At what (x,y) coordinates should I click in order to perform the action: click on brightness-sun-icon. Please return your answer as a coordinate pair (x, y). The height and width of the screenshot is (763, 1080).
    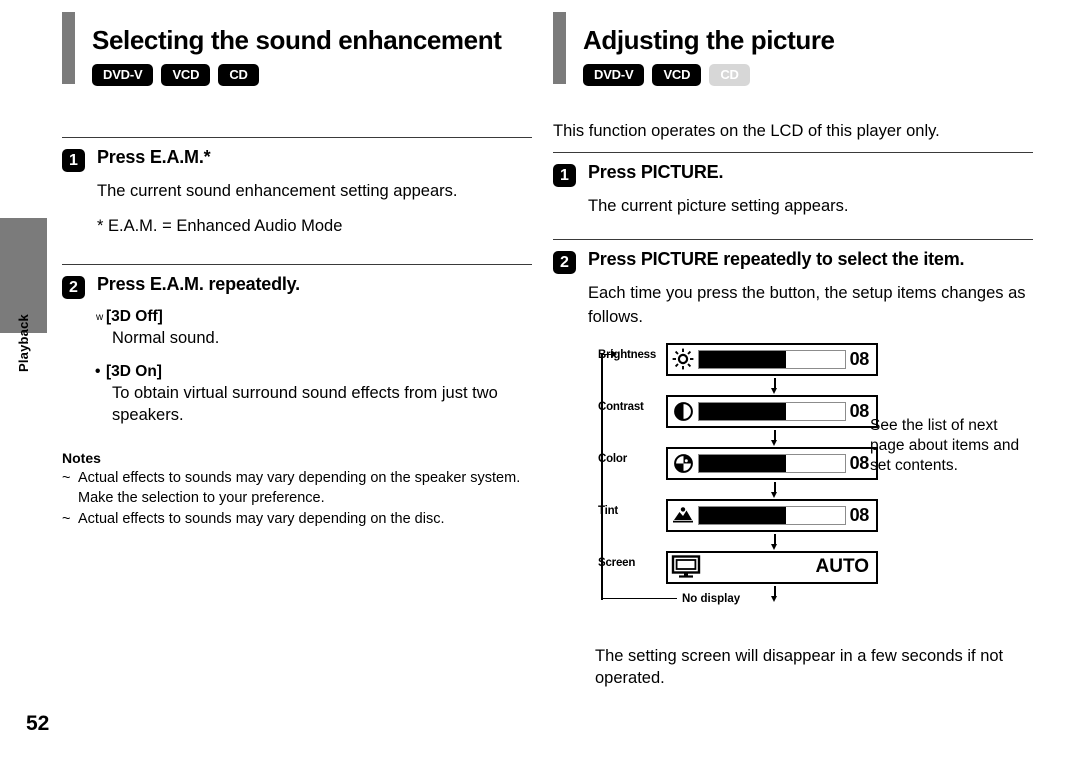
    Looking at the image, I should click on (683, 359).